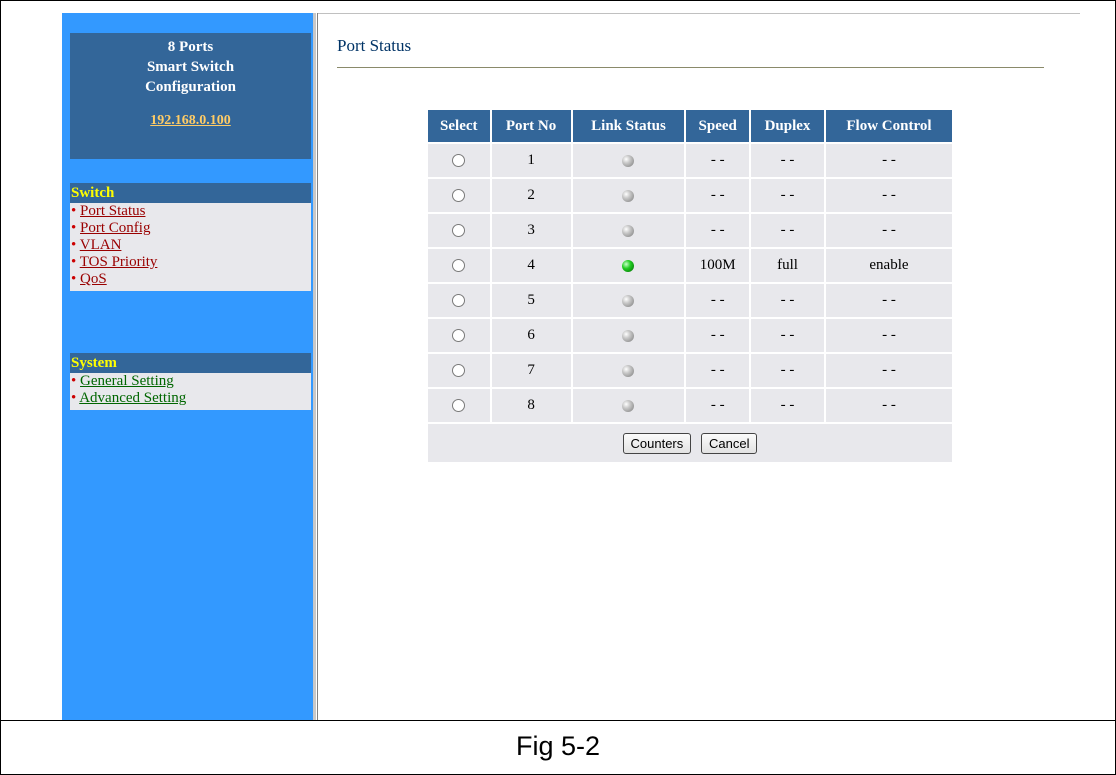 The height and width of the screenshot is (775, 1116). I want to click on sidebar-title-line2: Smart Switch, so click(190, 67).